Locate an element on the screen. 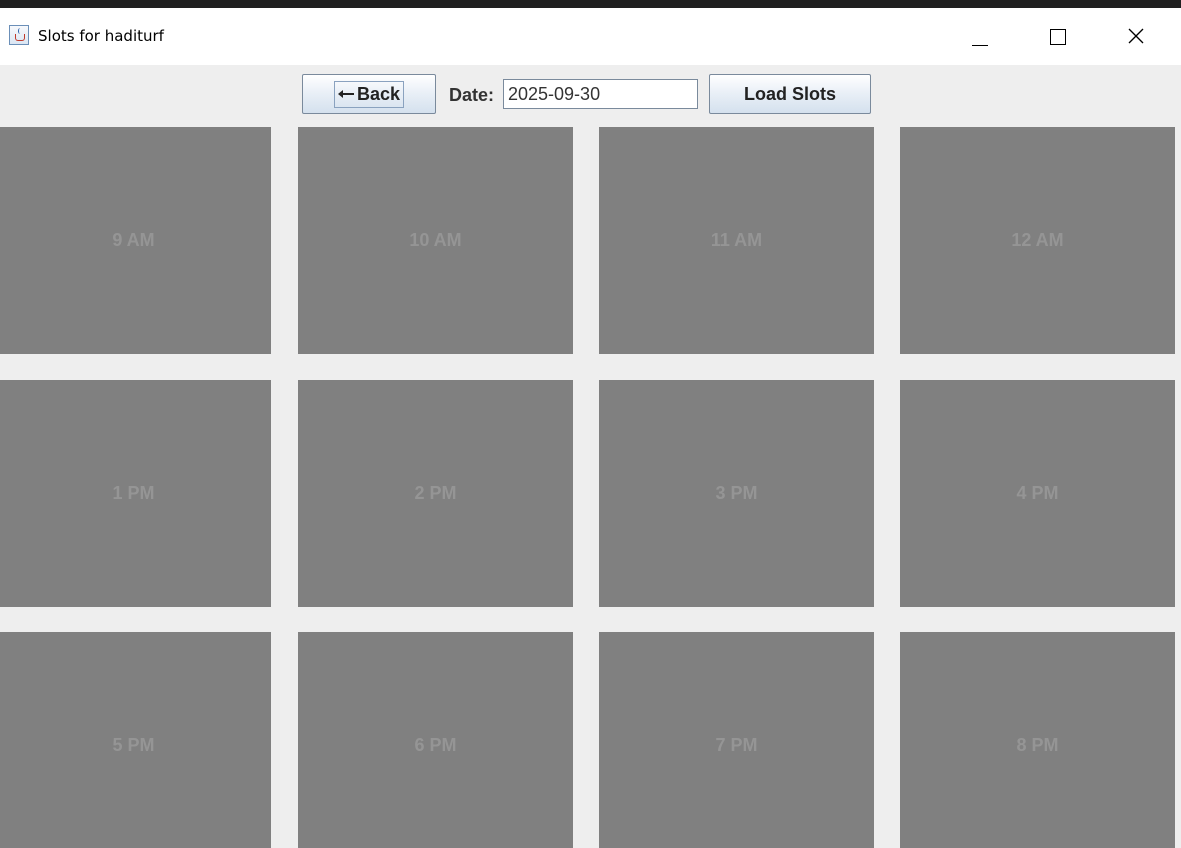  slot-button: 1 PM is located at coordinates (135, 493).